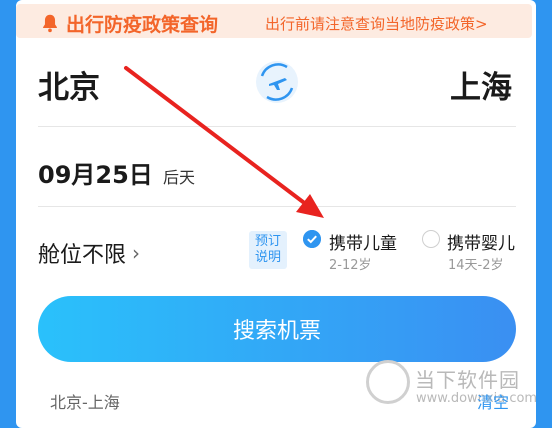  What do you see at coordinates (224, 142) in the screenshot?
I see `annotation-arrow-icon` at bounding box center [224, 142].